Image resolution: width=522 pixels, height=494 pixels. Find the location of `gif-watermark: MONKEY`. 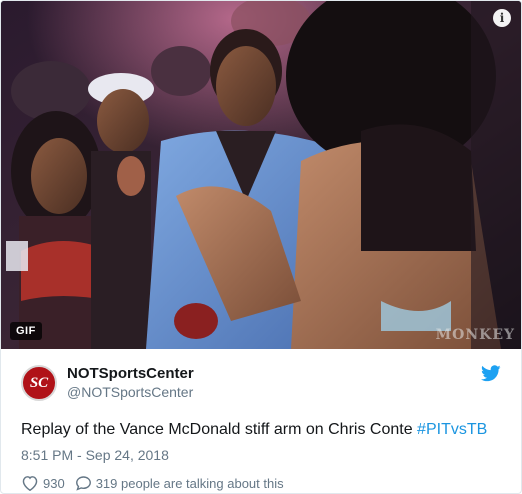

gif-watermark: MONKEY is located at coordinates (475, 335).